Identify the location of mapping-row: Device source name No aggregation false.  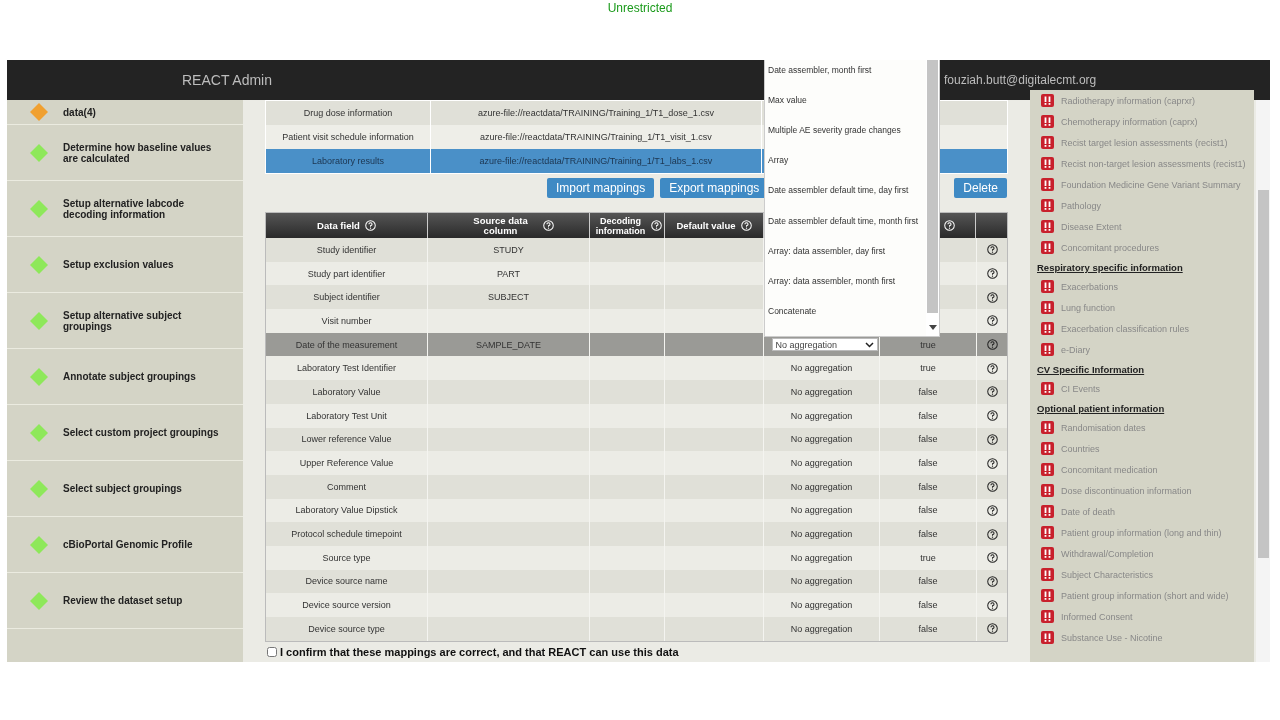
(636, 581).